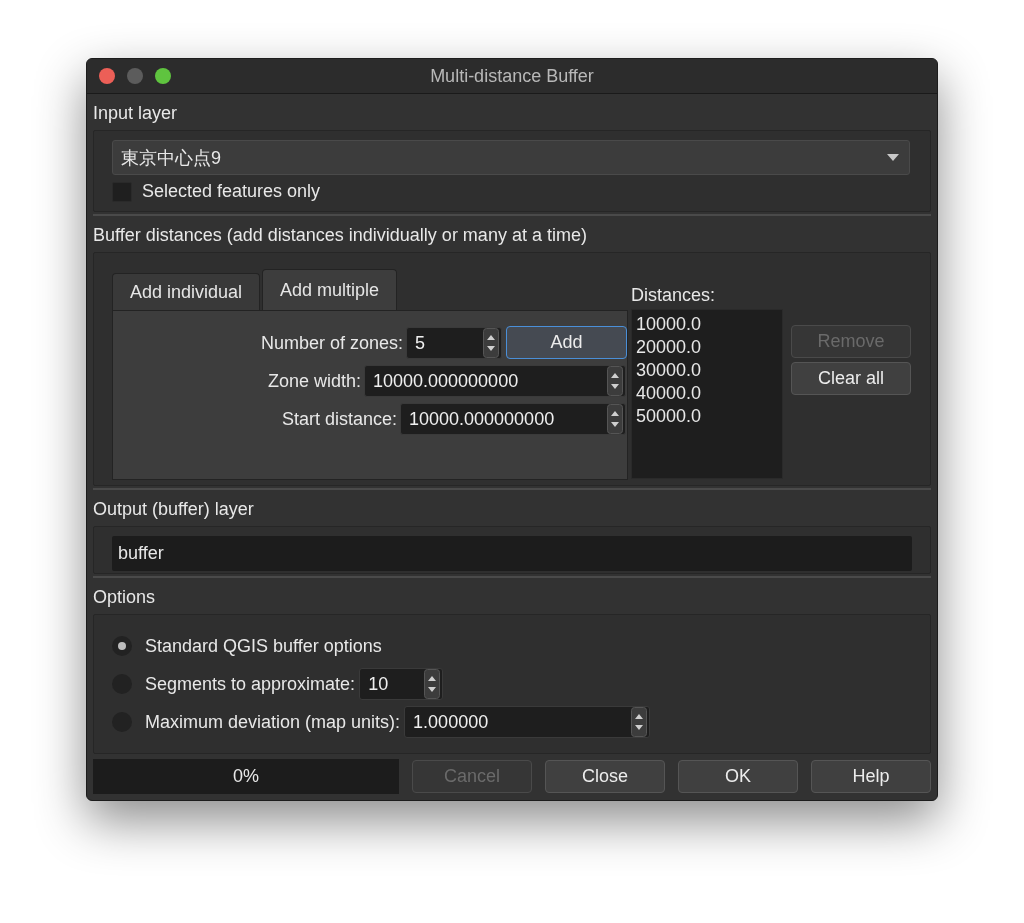 This screenshot has height=923, width=1024. Describe the element at coordinates (511, 157) in the screenshot. I see `layer-dropdown: 東京中心点9` at that location.